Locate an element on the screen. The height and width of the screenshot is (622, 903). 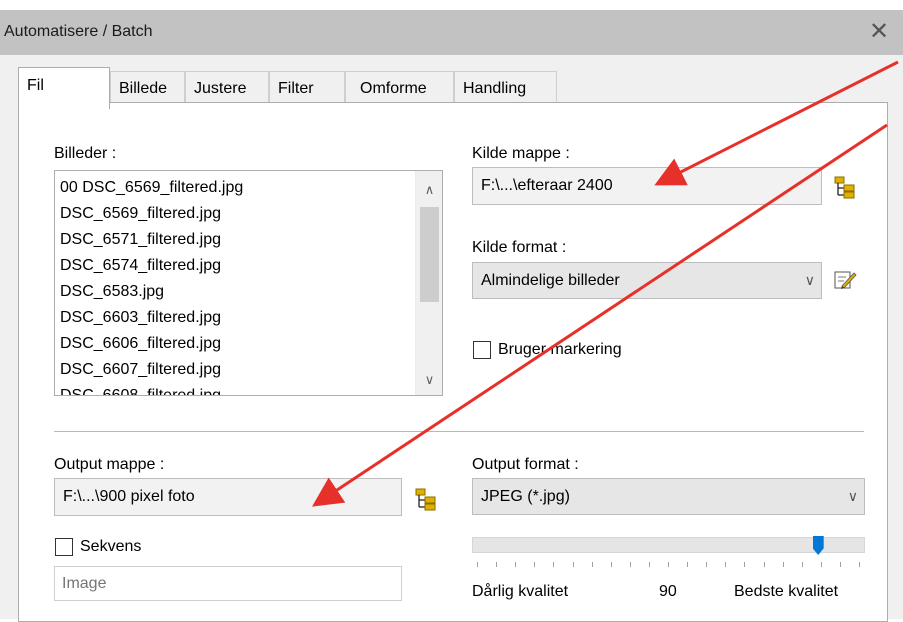
sequence-label: Sekvens is located at coordinates (111, 546).